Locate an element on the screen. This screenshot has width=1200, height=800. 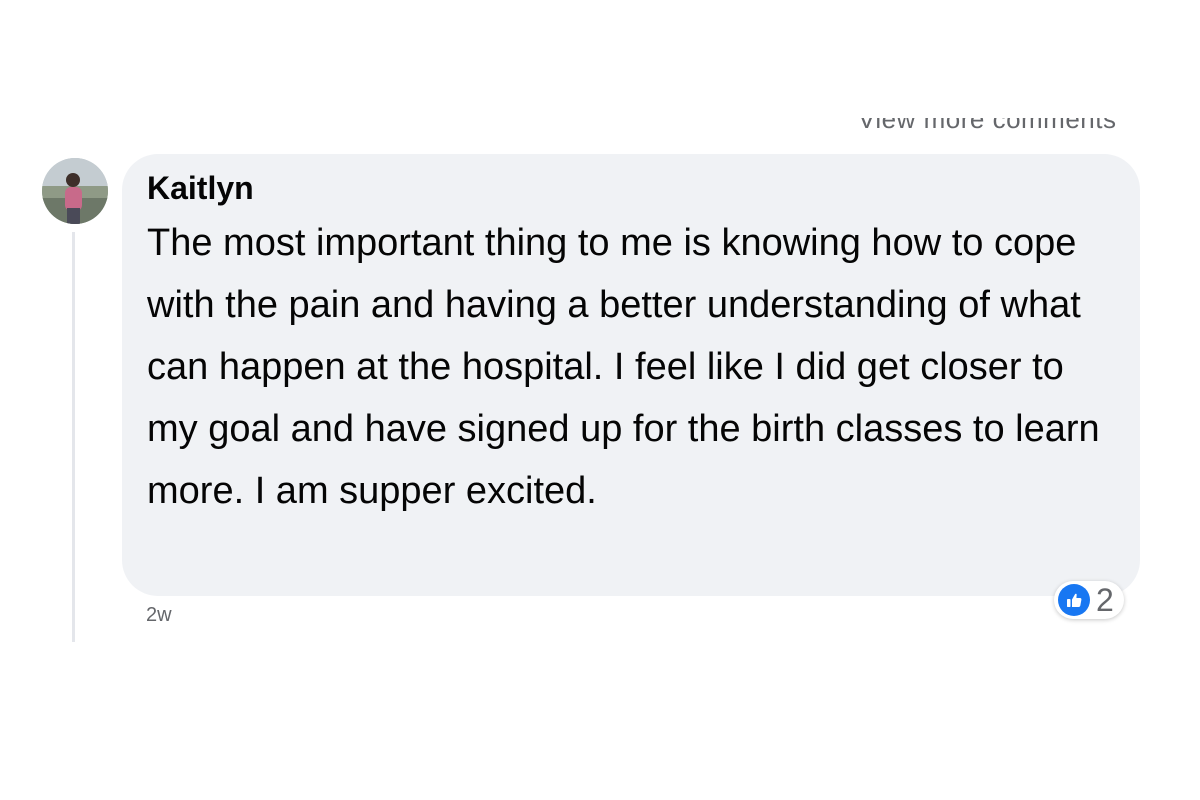
reaction-count: 2 is located at coordinates (1105, 600).